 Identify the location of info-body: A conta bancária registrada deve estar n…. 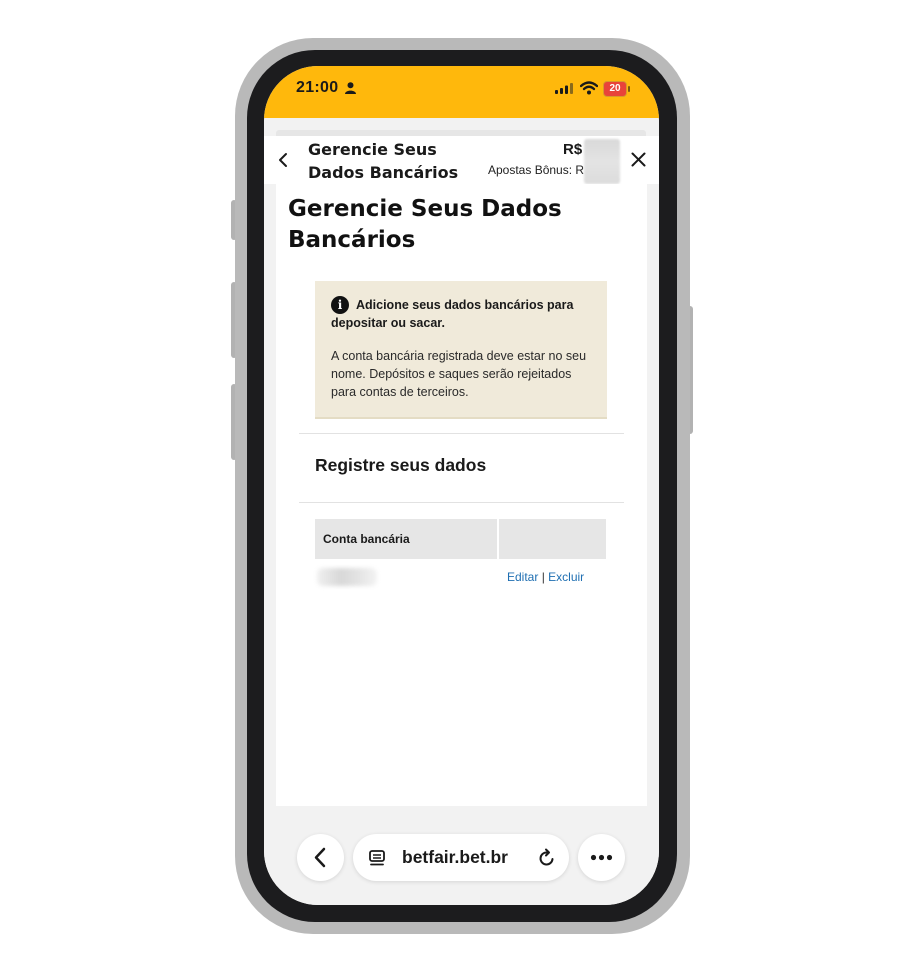
(459, 374).